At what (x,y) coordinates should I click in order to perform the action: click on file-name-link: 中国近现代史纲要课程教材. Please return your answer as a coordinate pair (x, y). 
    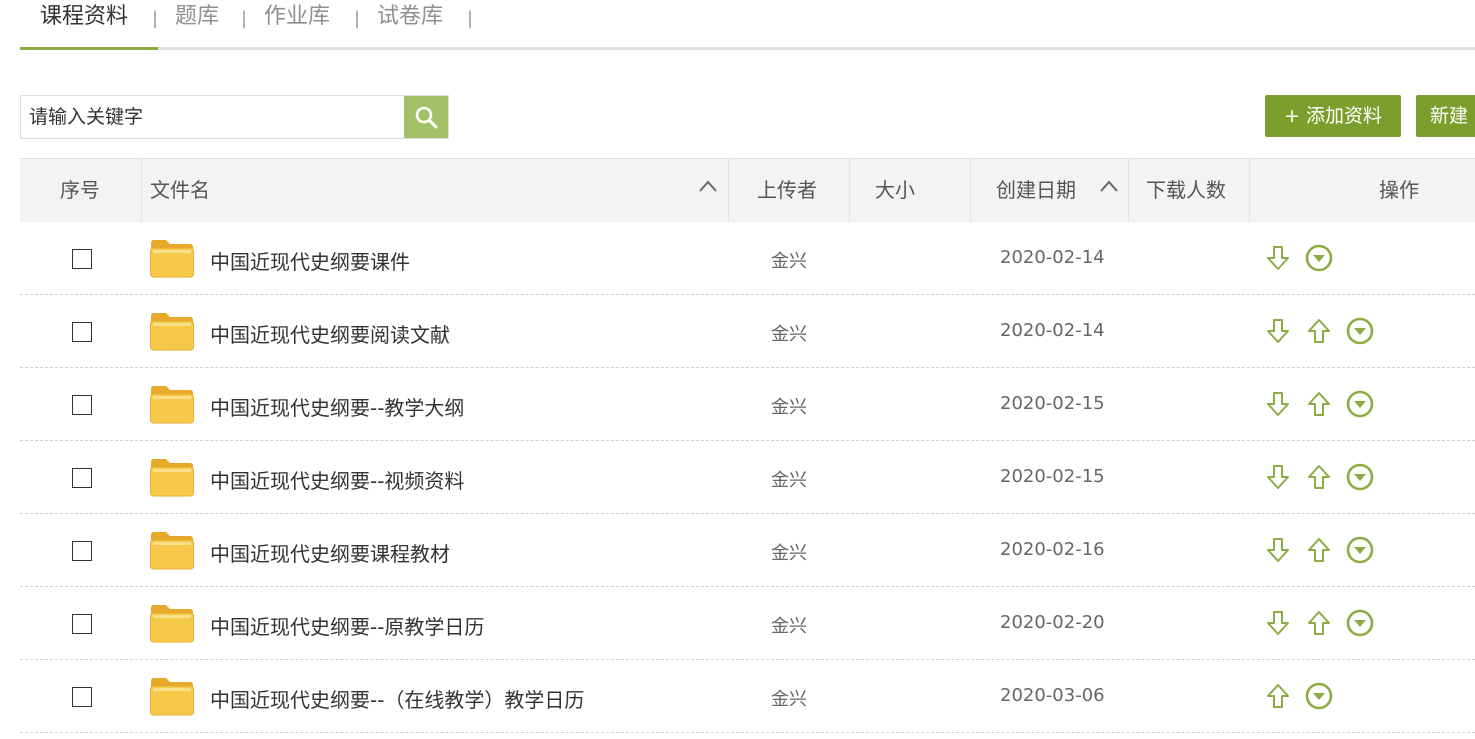
    Looking at the image, I should click on (330, 552).